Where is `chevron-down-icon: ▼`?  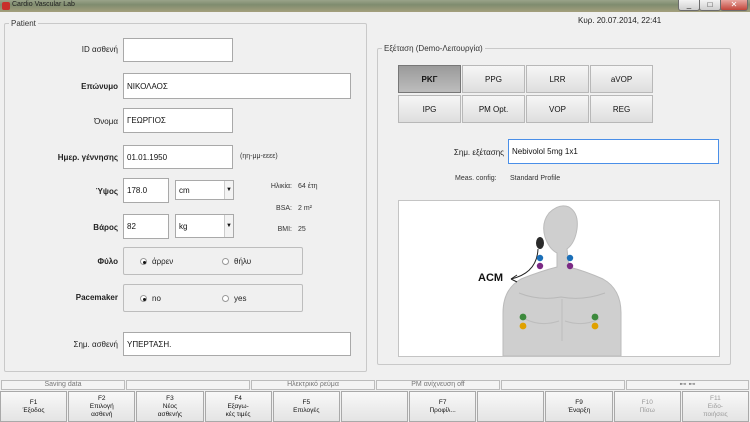 chevron-down-icon: ▼ is located at coordinates (228, 190).